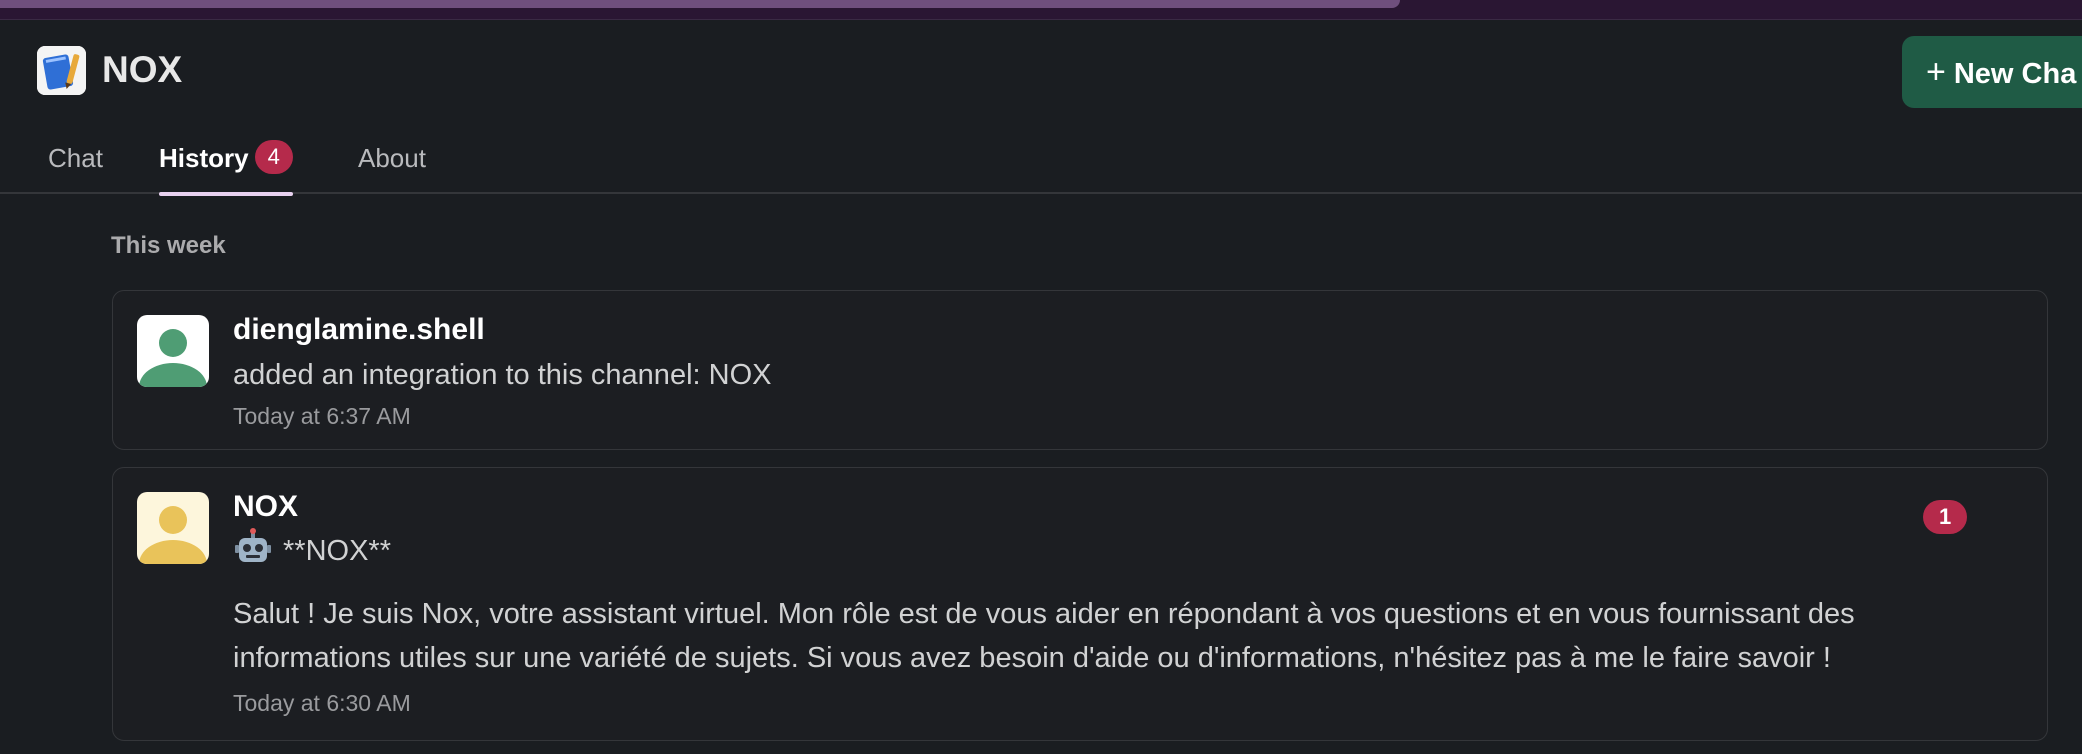 The height and width of the screenshot is (754, 2082). Describe the element at coordinates (322, 703) in the screenshot. I see `message-timestamp: Today at 6:30 AM` at that location.